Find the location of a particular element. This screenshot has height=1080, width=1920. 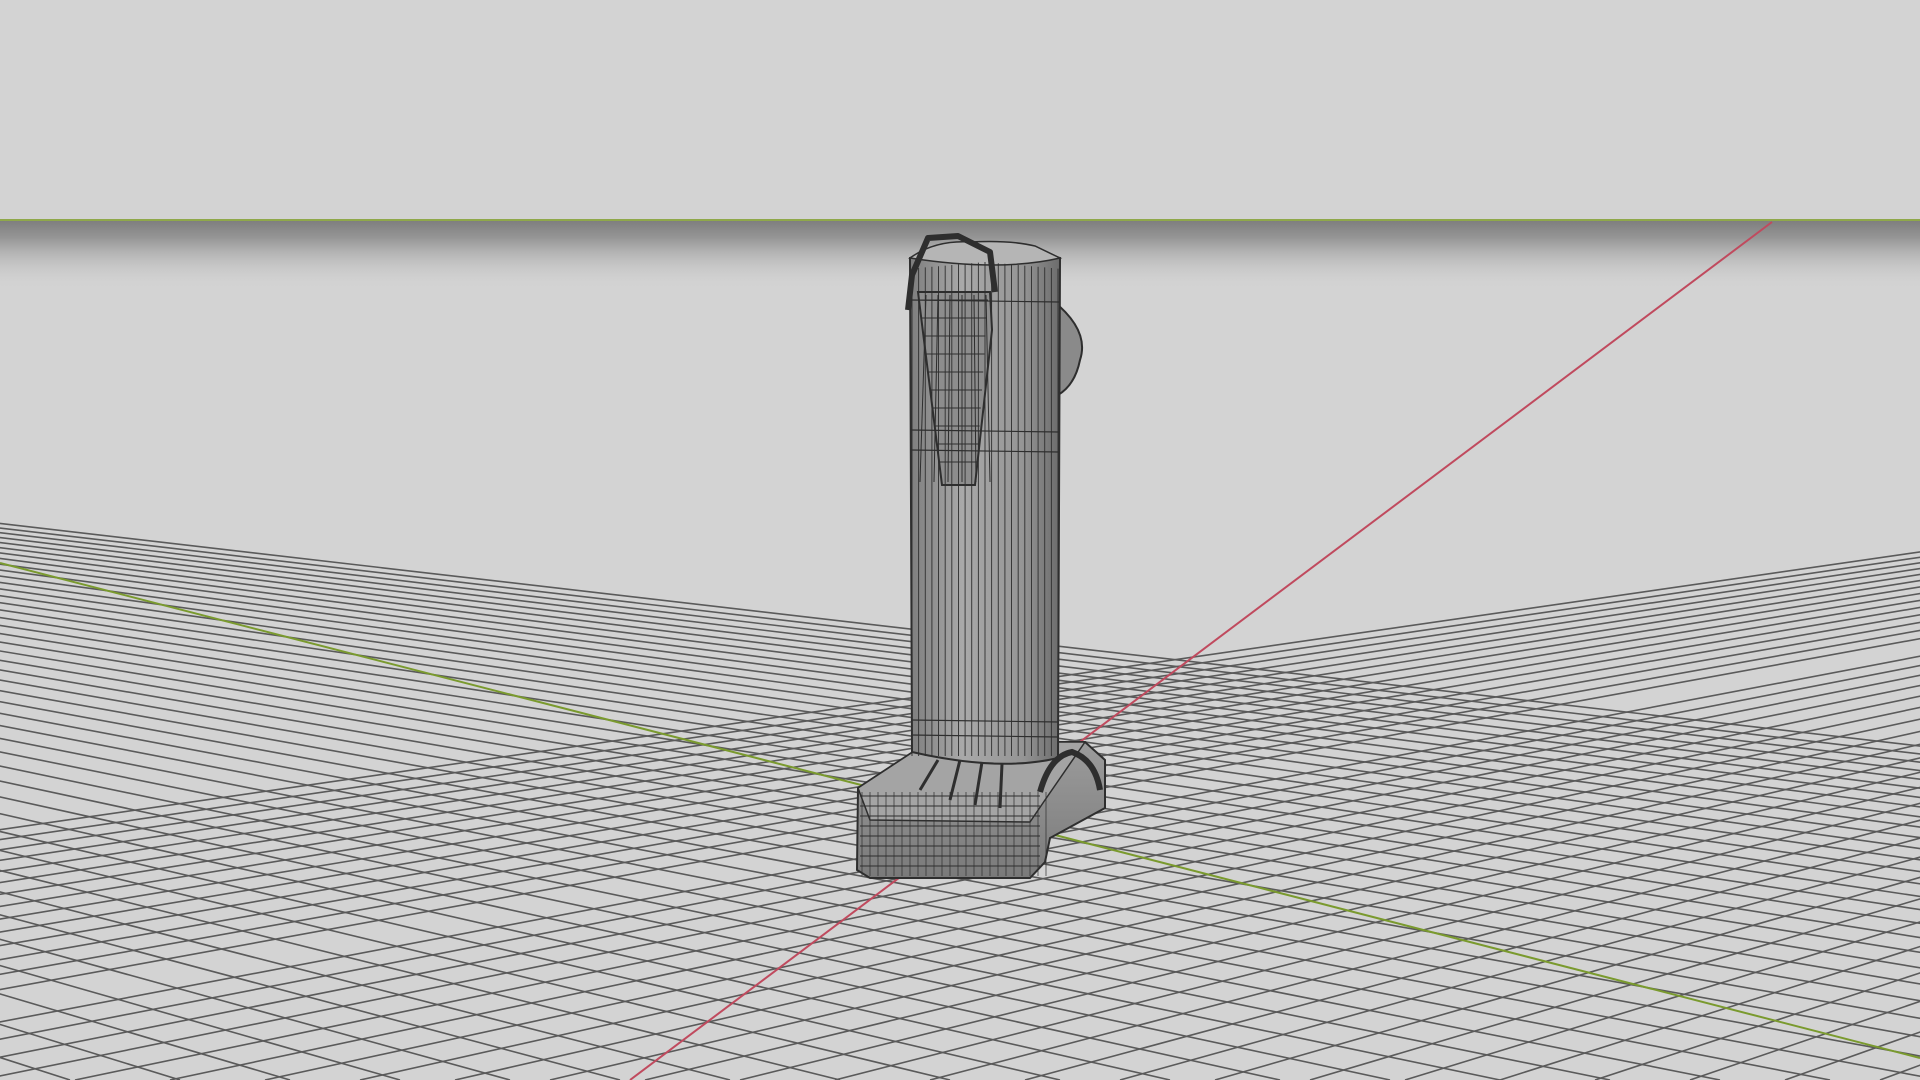

wire-base-fin is located at coordinates (1001, 786).